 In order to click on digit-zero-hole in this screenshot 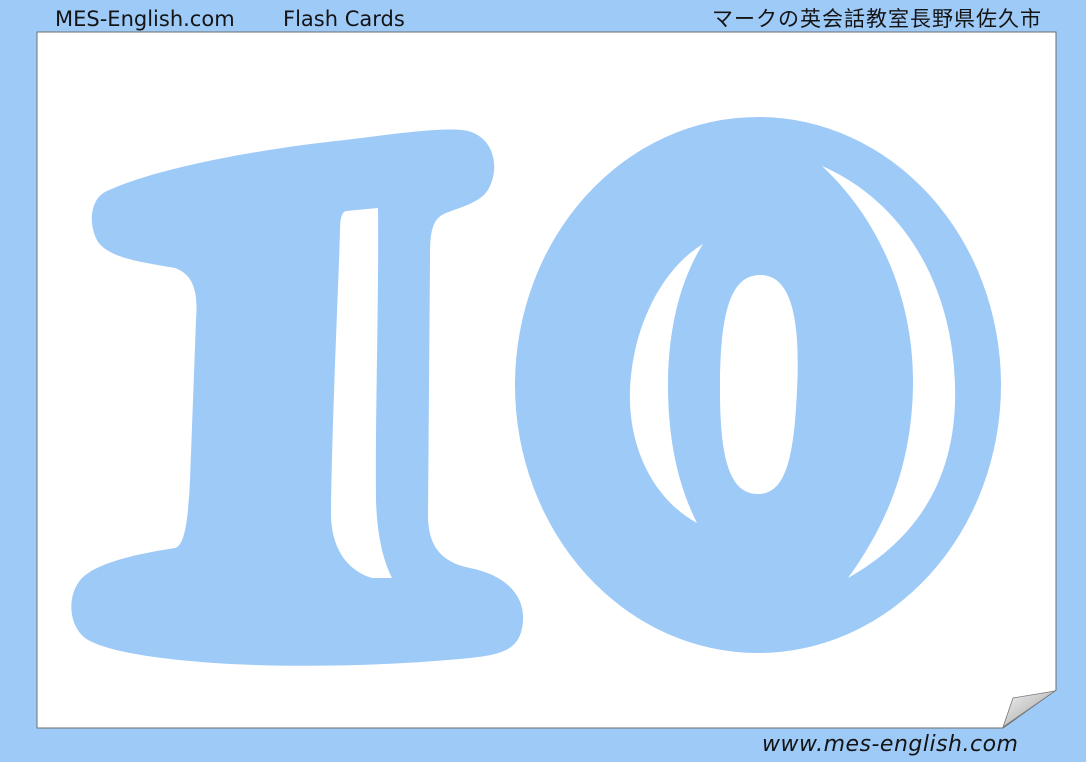, I will do `click(759, 384)`.